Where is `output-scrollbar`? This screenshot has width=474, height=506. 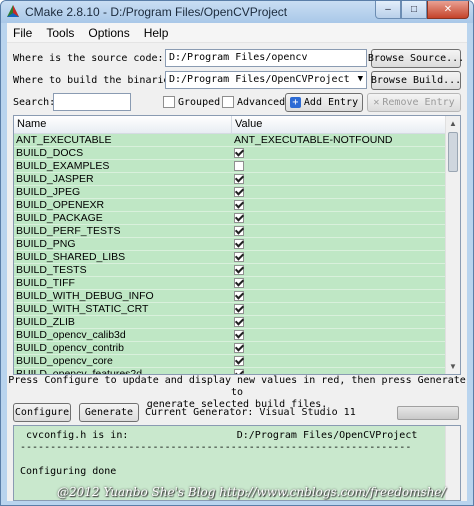
output-scrollbar is located at coordinates (452, 463).